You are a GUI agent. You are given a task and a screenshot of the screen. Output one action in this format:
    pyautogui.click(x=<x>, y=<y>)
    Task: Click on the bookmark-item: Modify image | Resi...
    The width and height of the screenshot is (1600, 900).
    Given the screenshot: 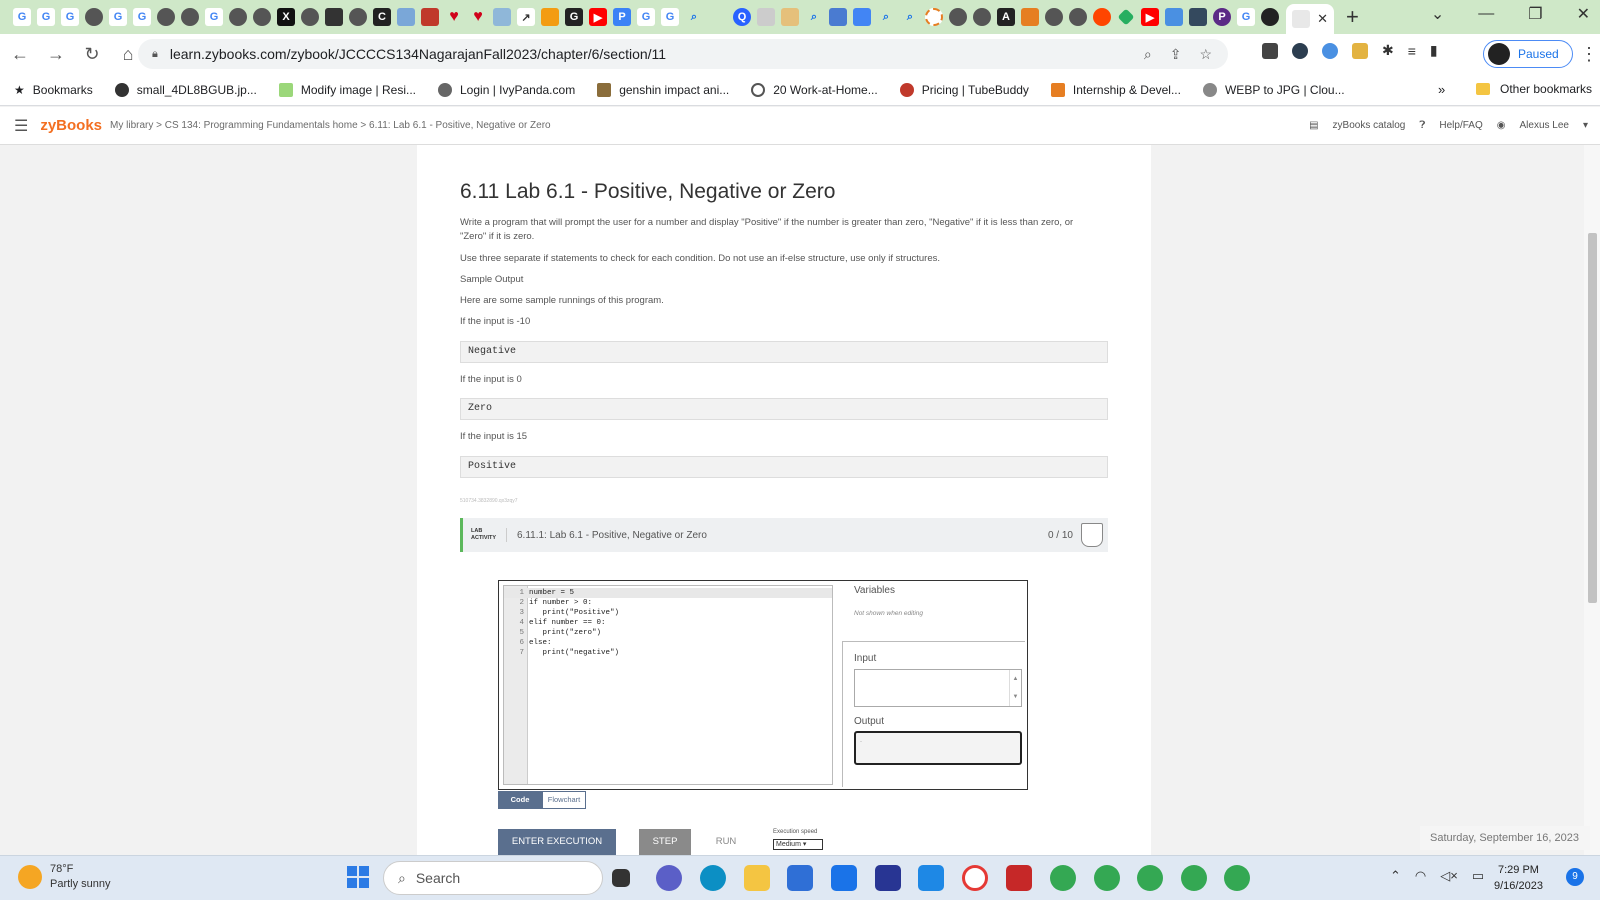 What is the action you would take?
    pyautogui.click(x=347, y=89)
    